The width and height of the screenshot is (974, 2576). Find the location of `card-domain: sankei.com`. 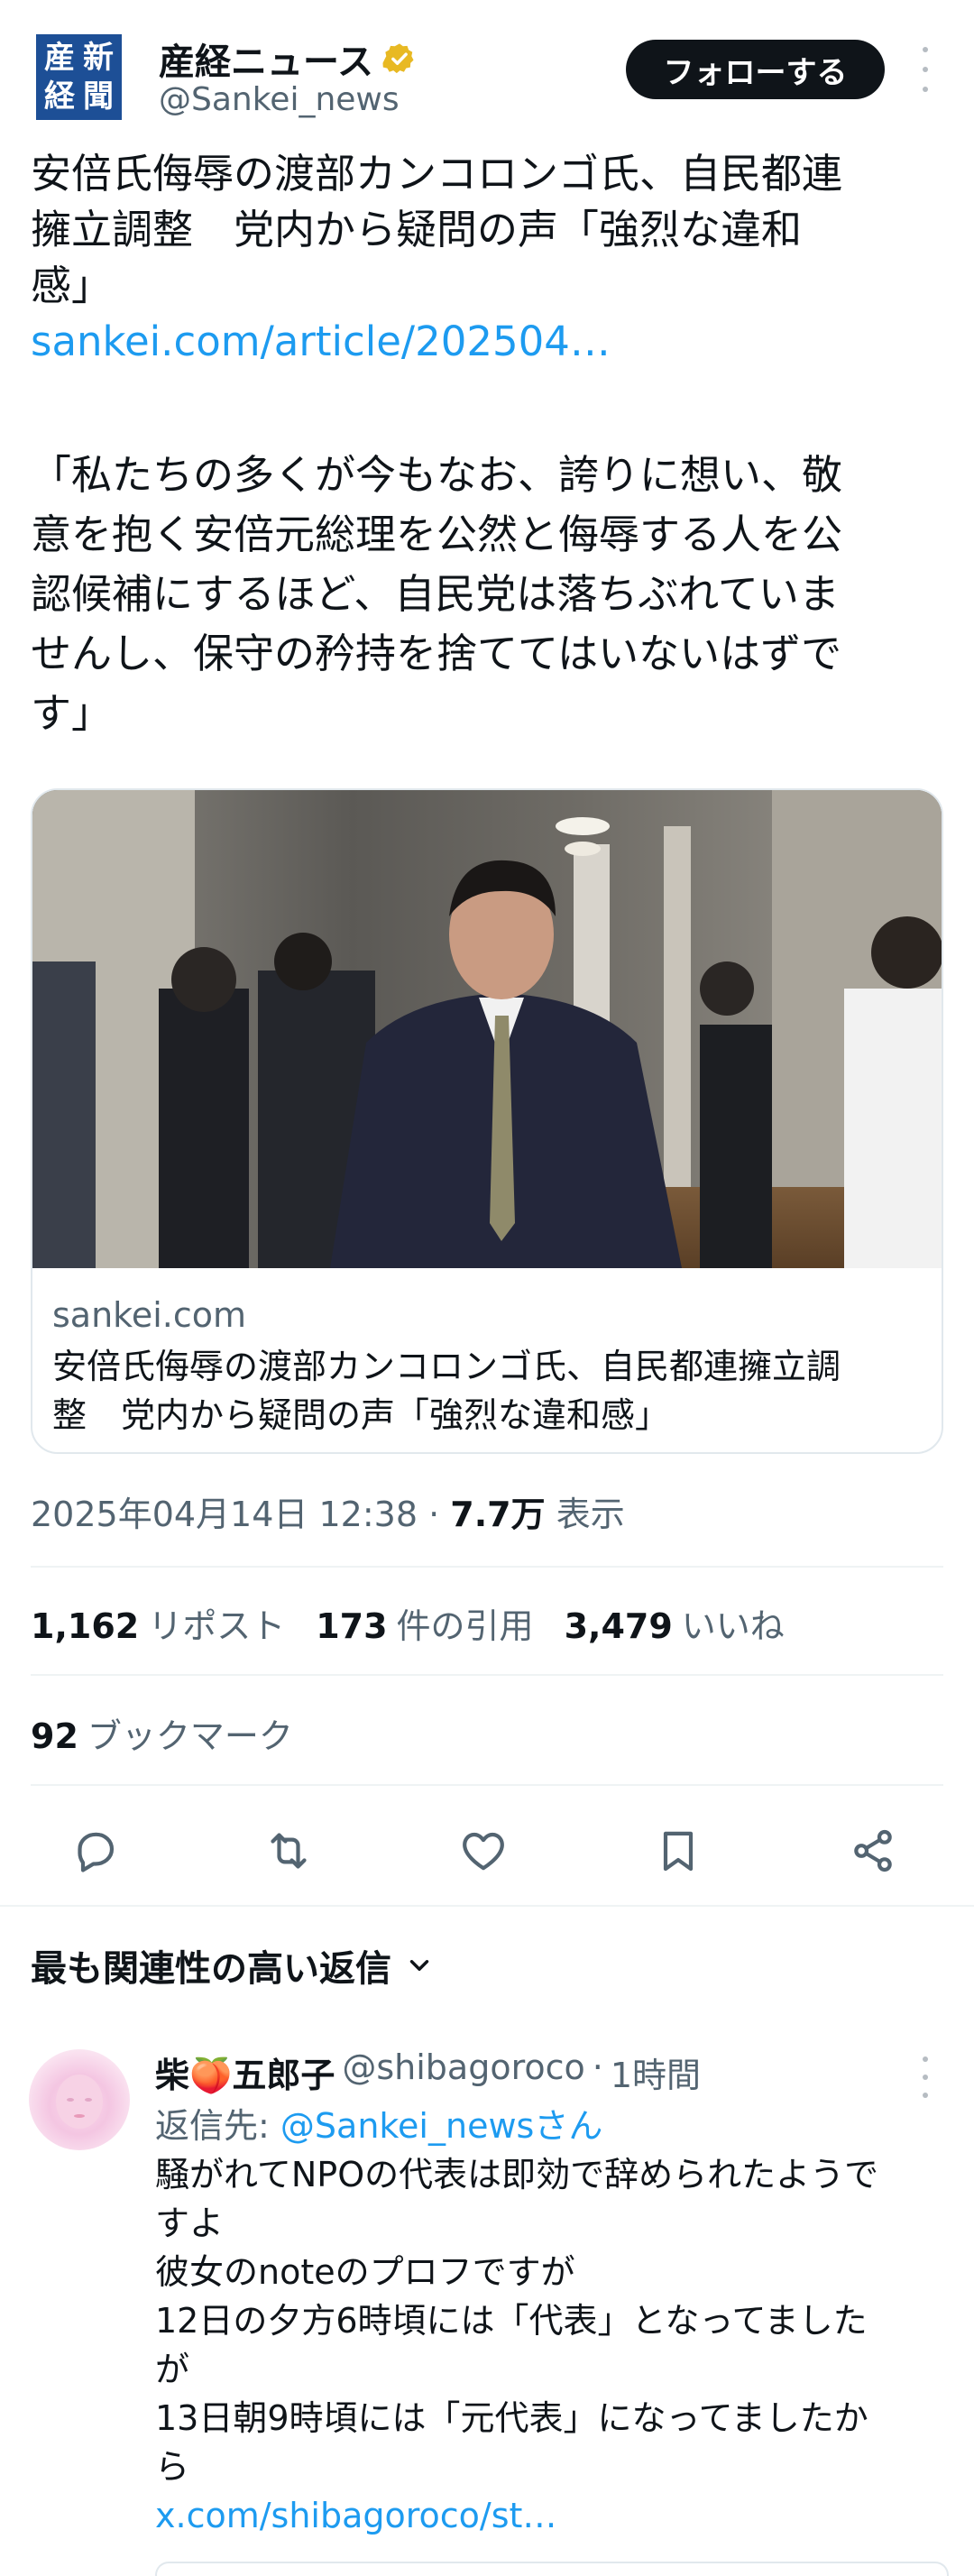

card-domain: sankei.com is located at coordinates (149, 1315).